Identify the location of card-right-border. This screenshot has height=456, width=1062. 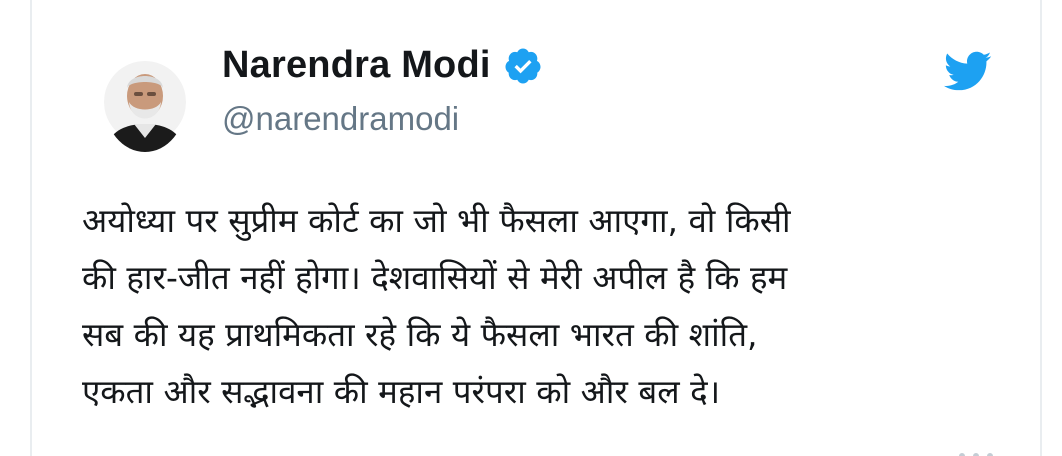
(1041, 228).